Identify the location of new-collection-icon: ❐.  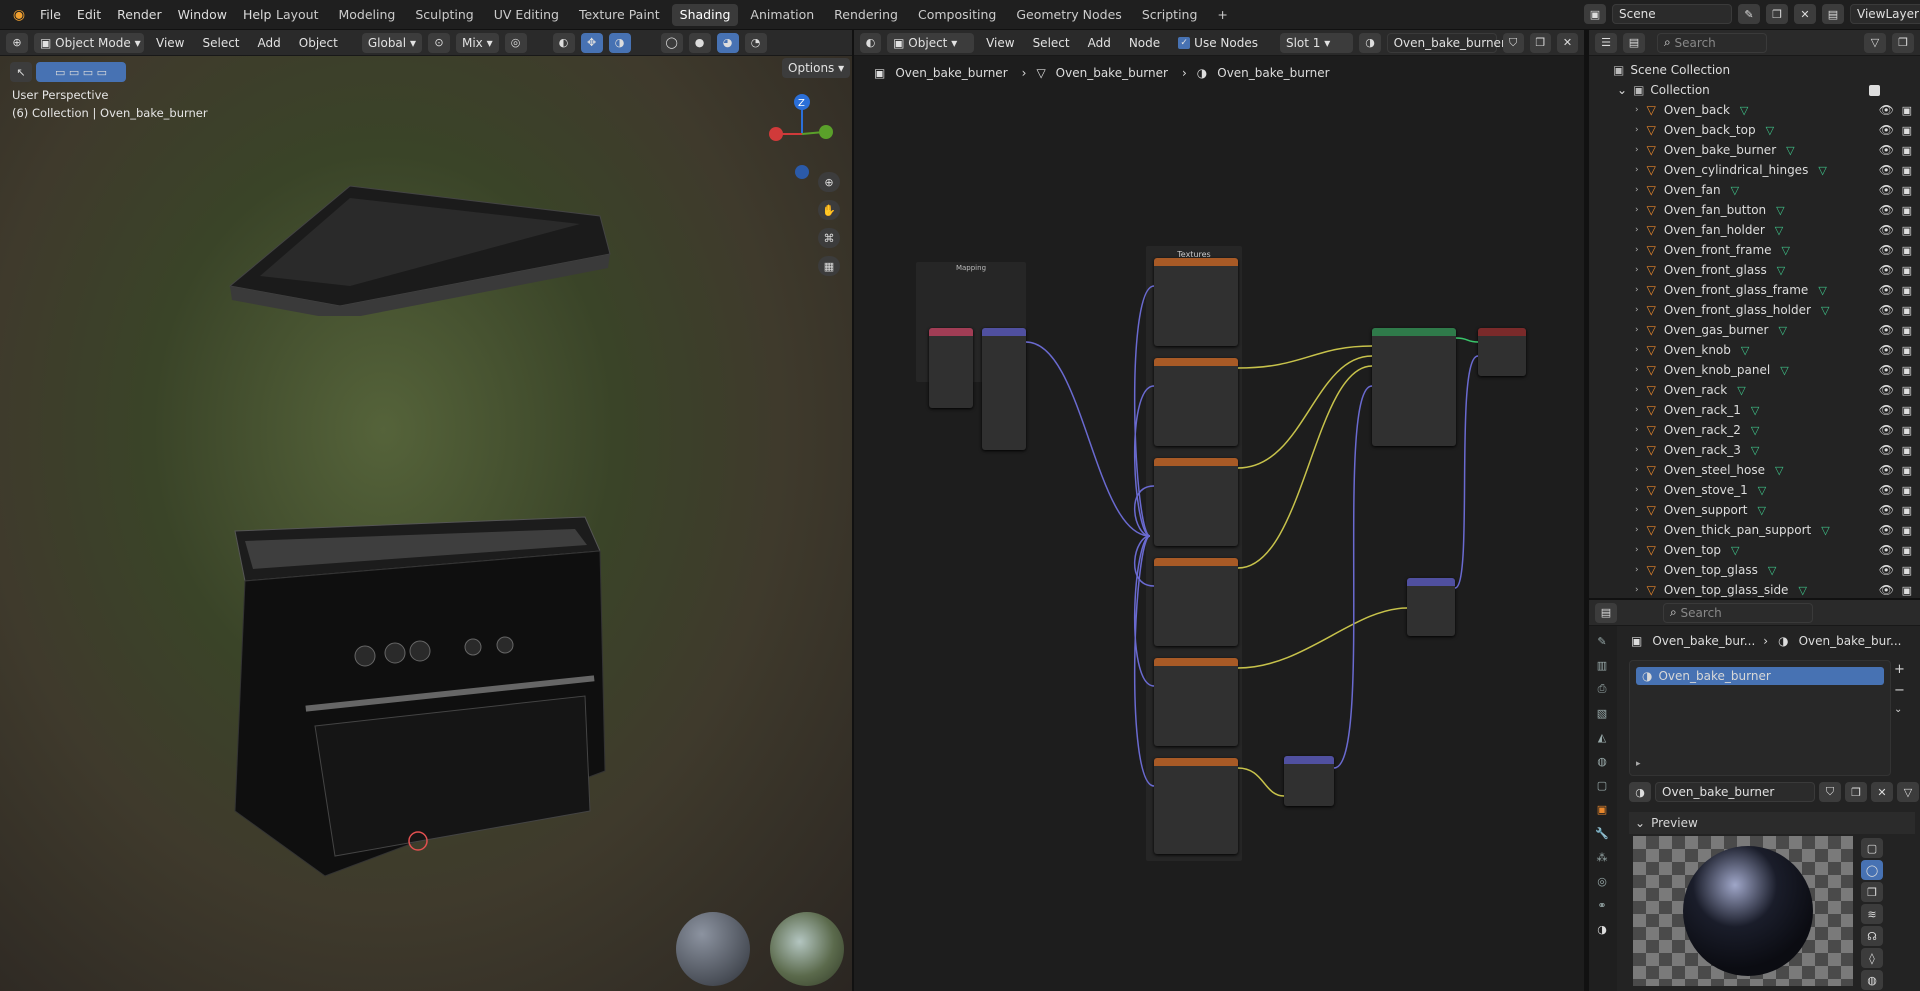
(1903, 42).